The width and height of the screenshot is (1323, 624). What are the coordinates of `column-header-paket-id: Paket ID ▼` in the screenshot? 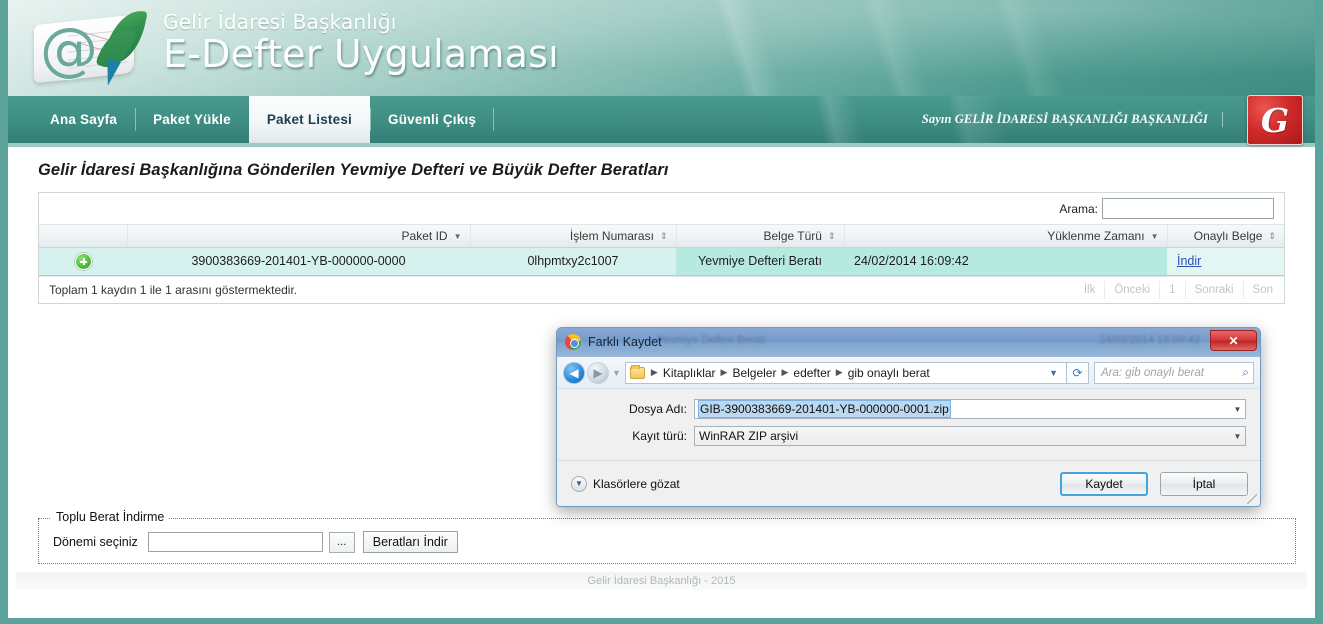 It's located at (299, 236).